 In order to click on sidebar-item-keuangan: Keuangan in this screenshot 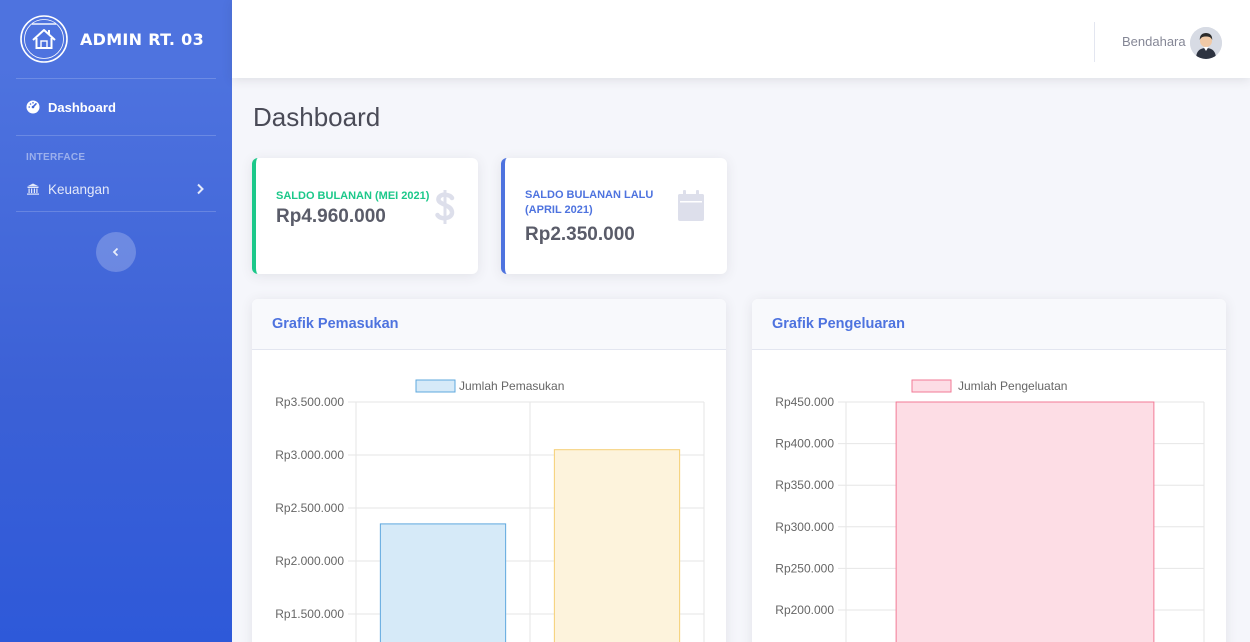, I will do `click(116, 189)`.